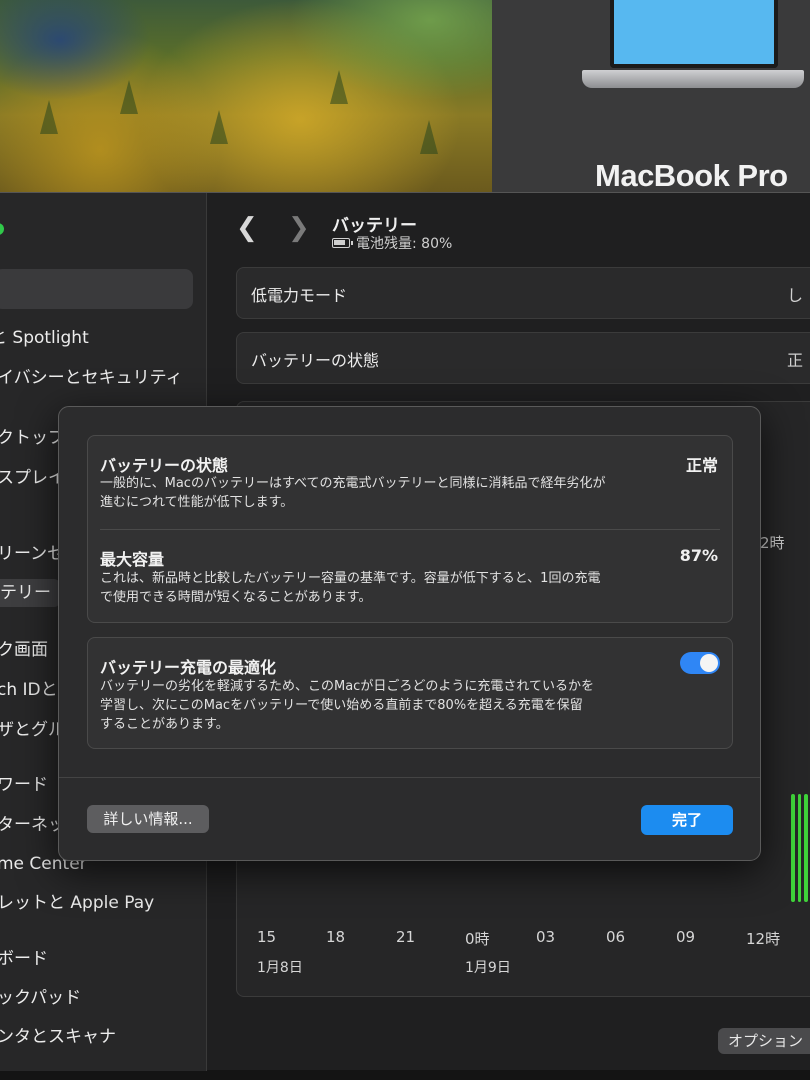 This screenshot has width=810, height=1080. What do you see at coordinates (132, 559) in the screenshot?
I see `max-capacity-title: 最大容量` at bounding box center [132, 559].